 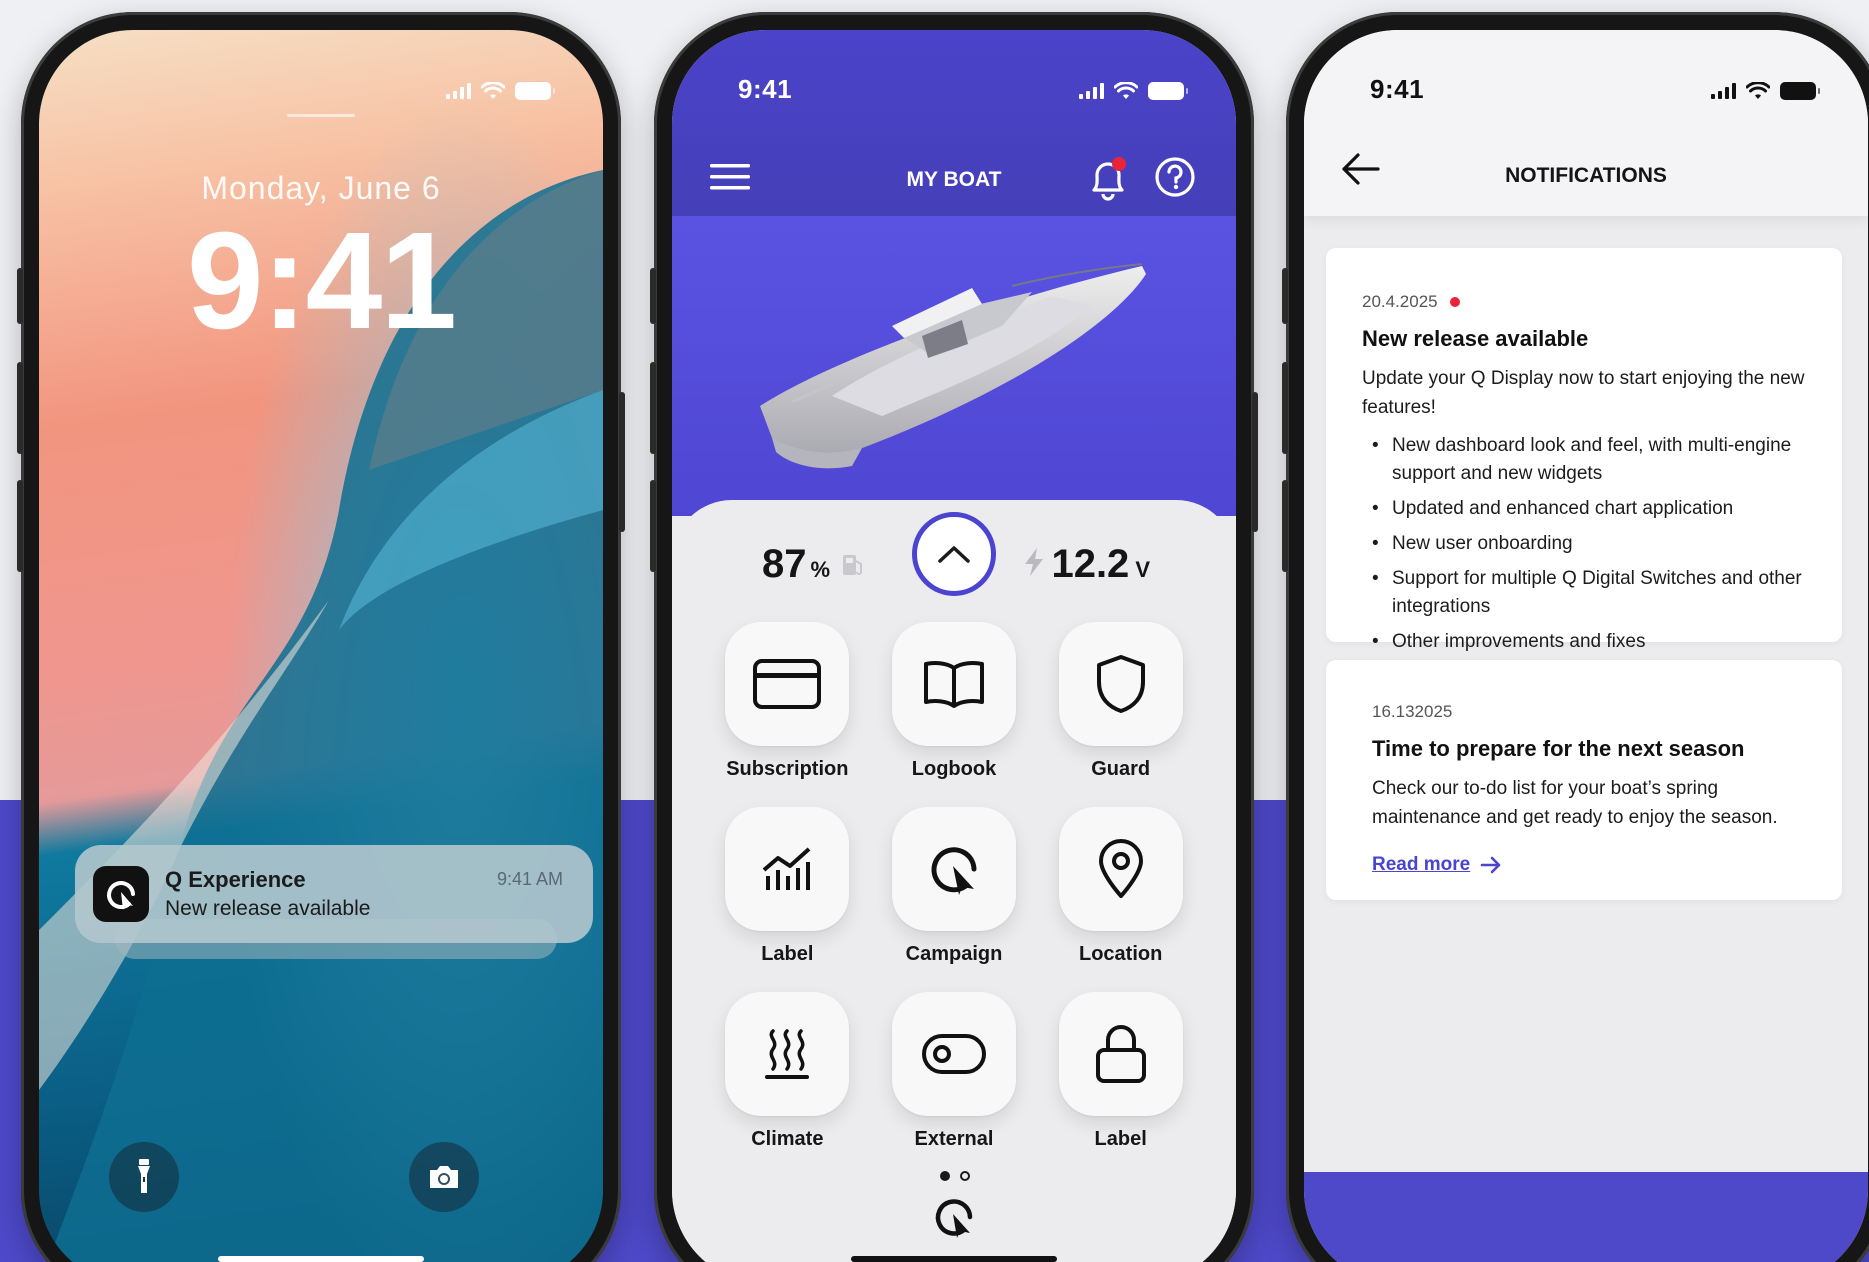 I want to click on read-more-label: Read more, so click(x=1421, y=864).